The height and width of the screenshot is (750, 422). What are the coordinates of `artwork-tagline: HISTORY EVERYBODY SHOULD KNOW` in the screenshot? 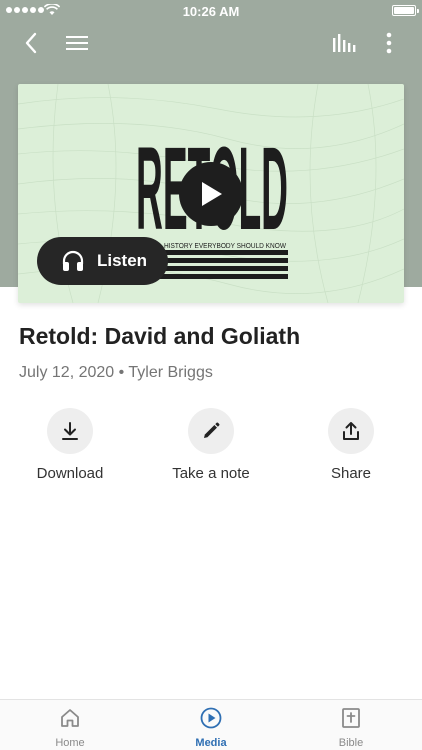 It's located at (225, 246).